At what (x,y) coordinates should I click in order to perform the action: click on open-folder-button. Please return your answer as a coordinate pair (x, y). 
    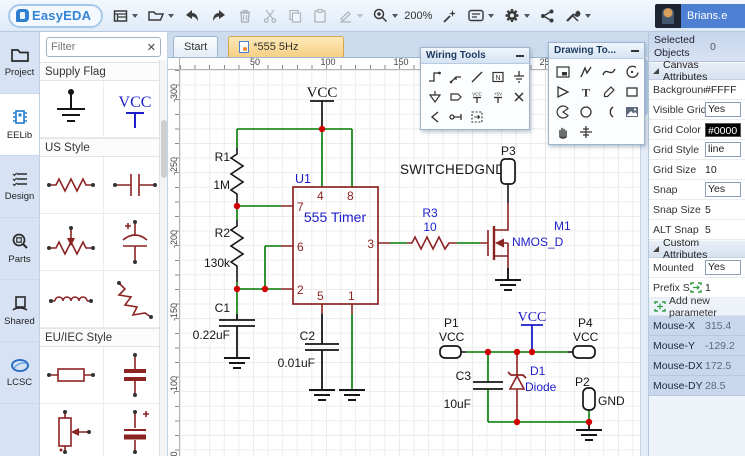
    Looking at the image, I should click on (161, 16).